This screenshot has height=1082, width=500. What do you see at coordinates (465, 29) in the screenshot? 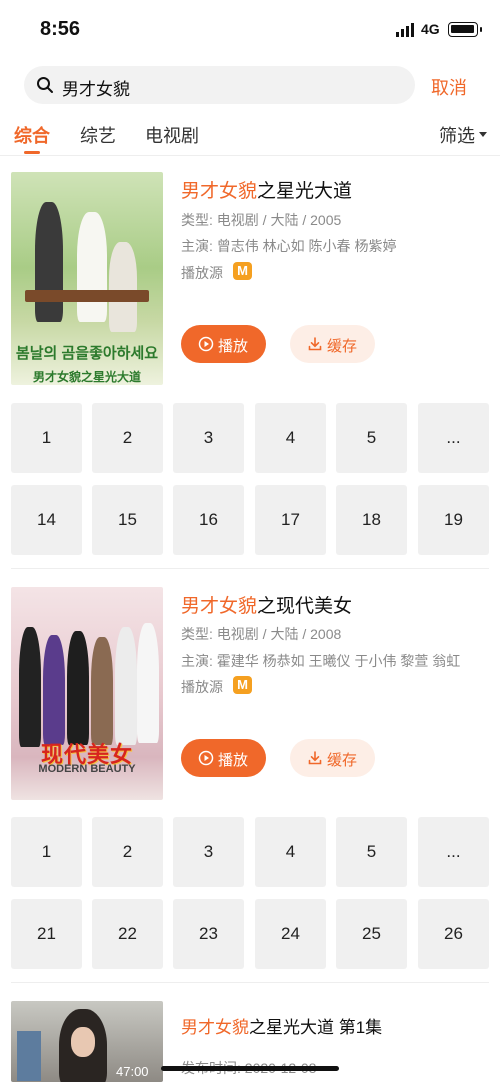
I see `battery-icon` at bounding box center [465, 29].